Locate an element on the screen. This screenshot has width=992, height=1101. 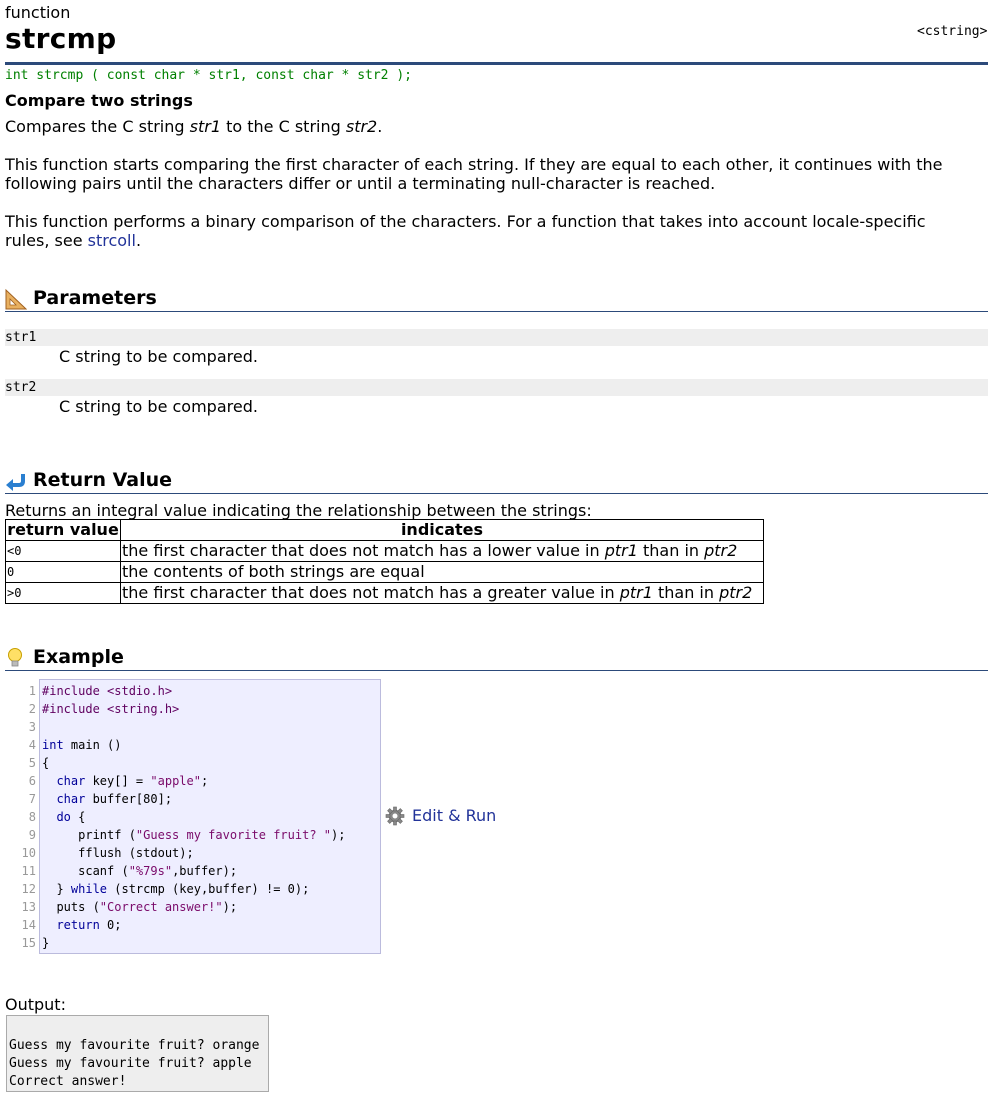
line-number: 13 is located at coordinates (28, 907).